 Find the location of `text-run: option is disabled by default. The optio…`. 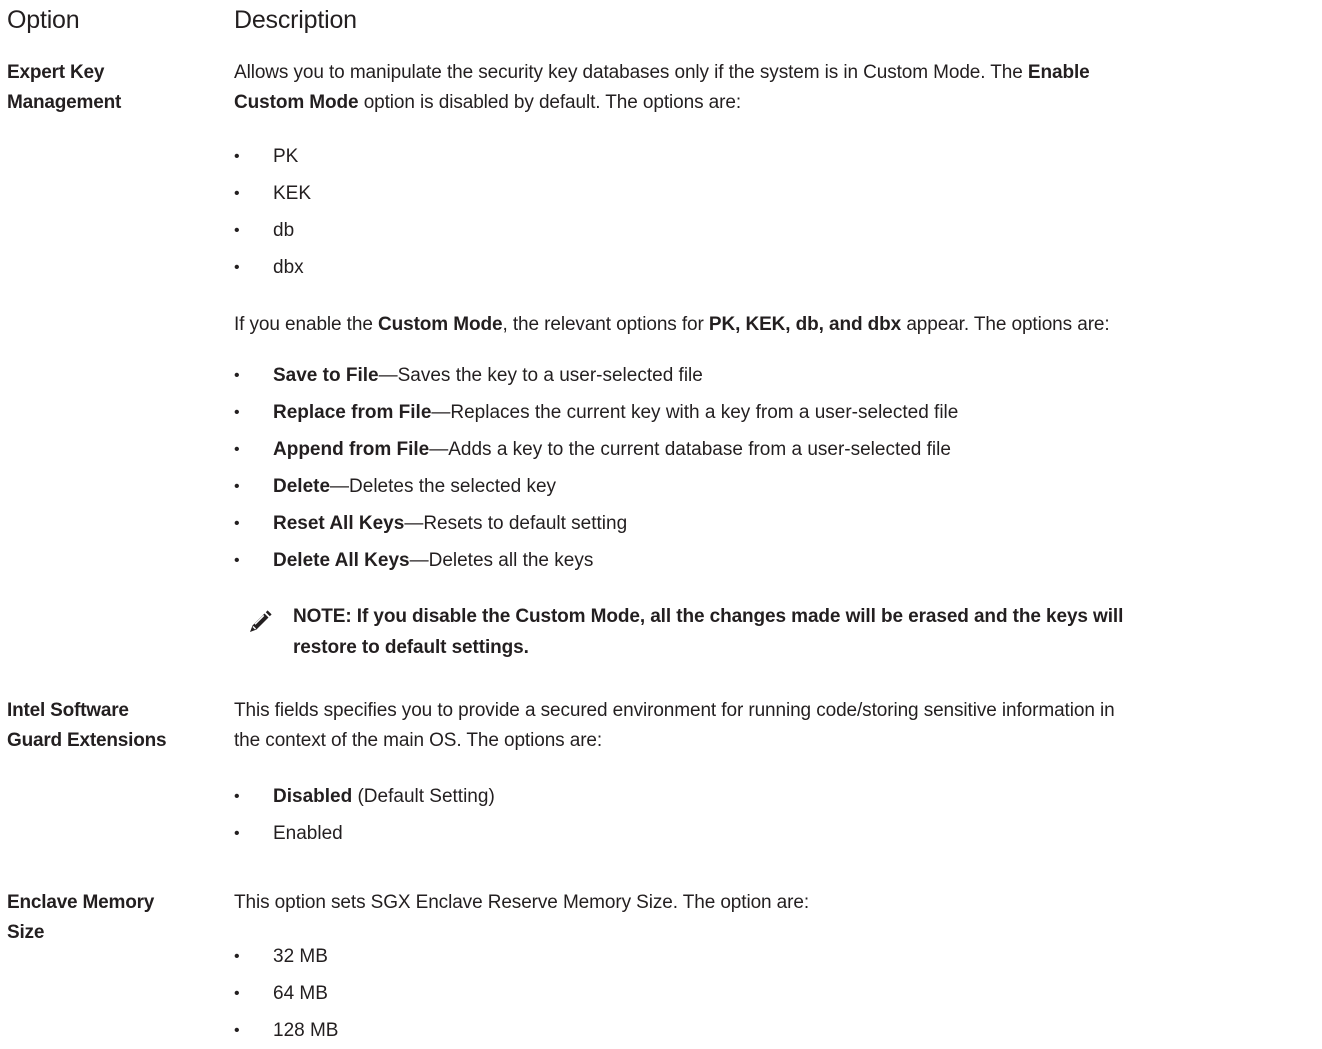

text-run: option is disabled by default. The optio… is located at coordinates (550, 102).